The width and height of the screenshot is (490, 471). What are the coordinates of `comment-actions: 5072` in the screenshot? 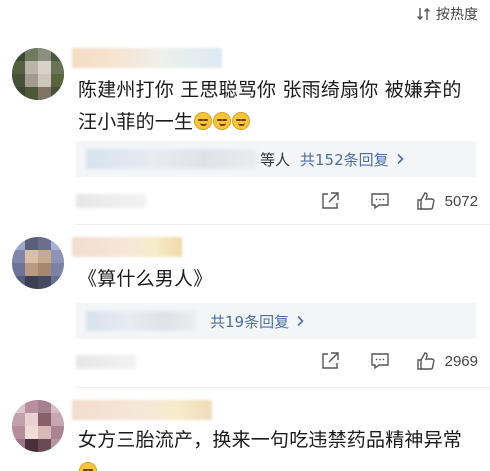 It's located at (398, 201).